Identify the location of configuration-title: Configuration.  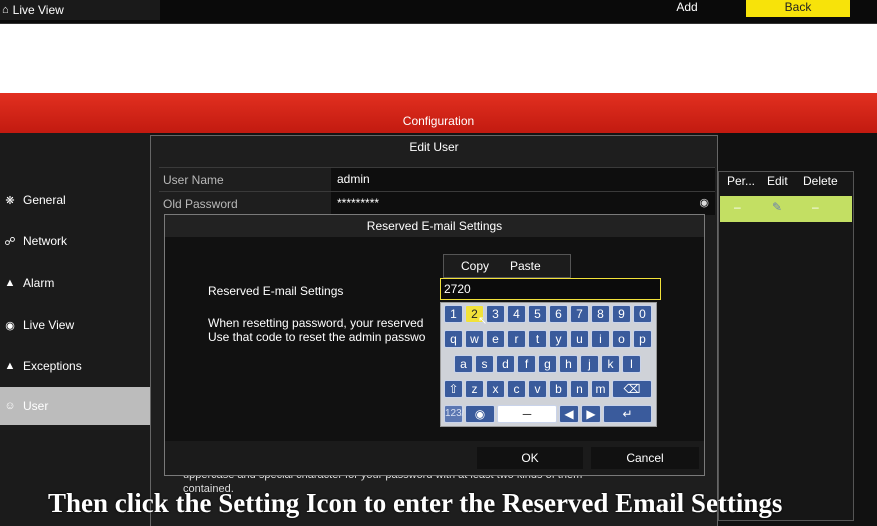
(438, 121).